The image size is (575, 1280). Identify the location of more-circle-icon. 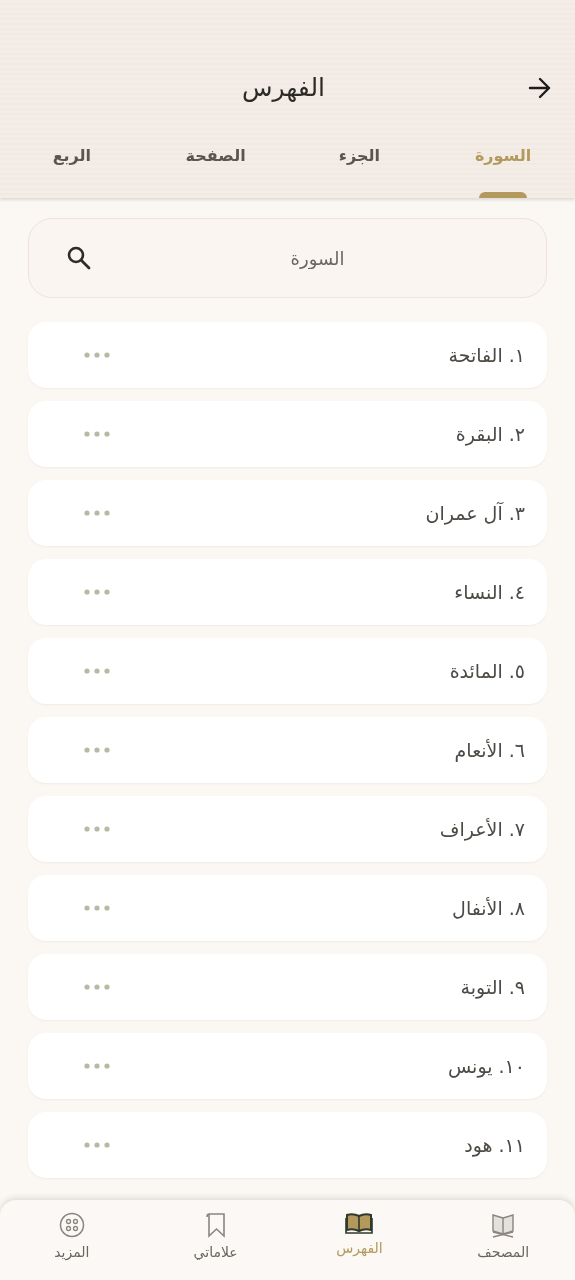
(71, 1225).